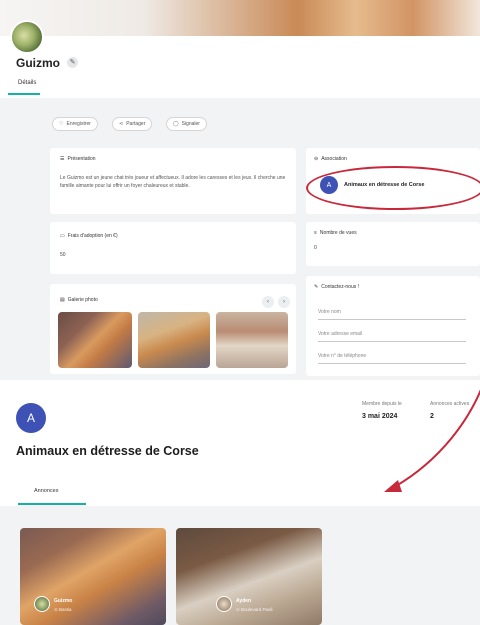  I want to click on active-ads-label: Annonces actives, so click(450, 404).